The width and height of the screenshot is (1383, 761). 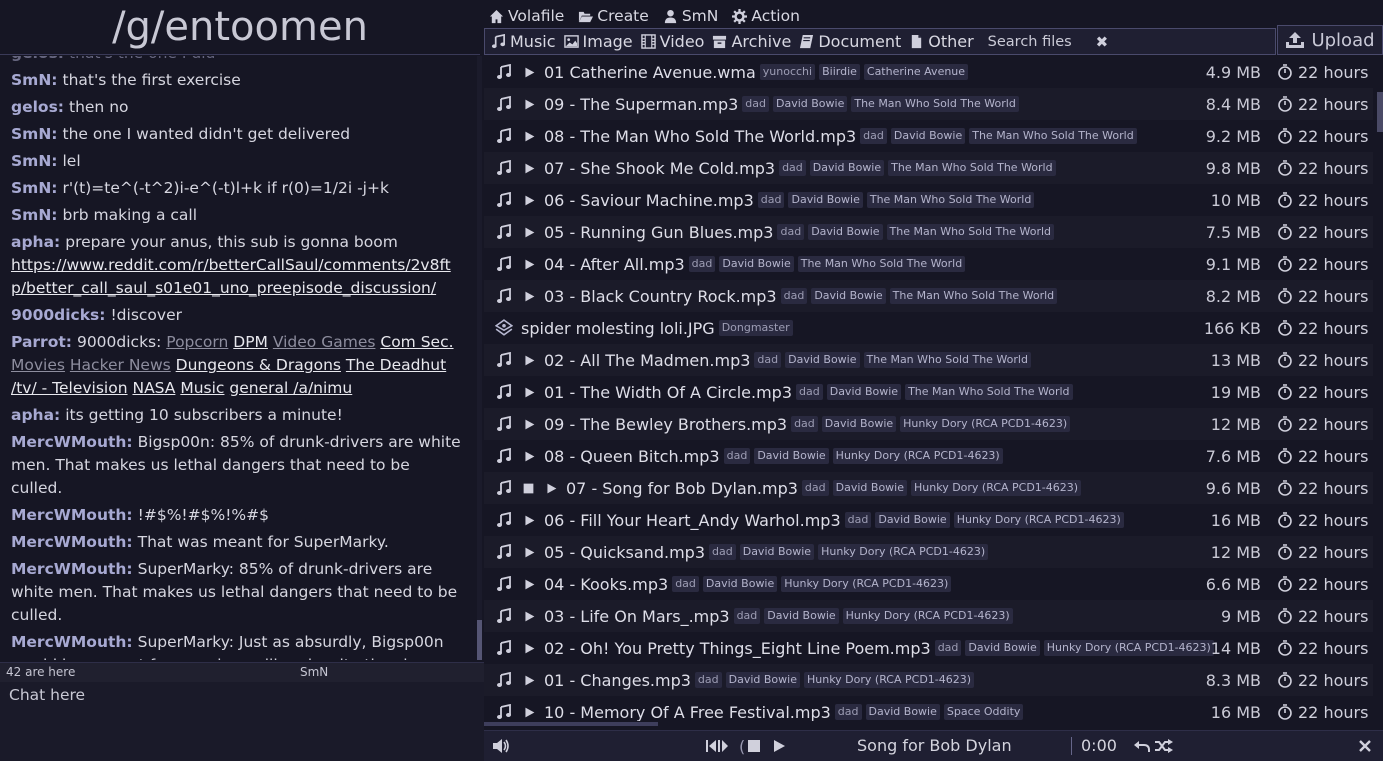 What do you see at coordinates (632, 456) in the screenshot?
I see `file-name: 08 - Queen Bitch.mp3` at bounding box center [632, 456].